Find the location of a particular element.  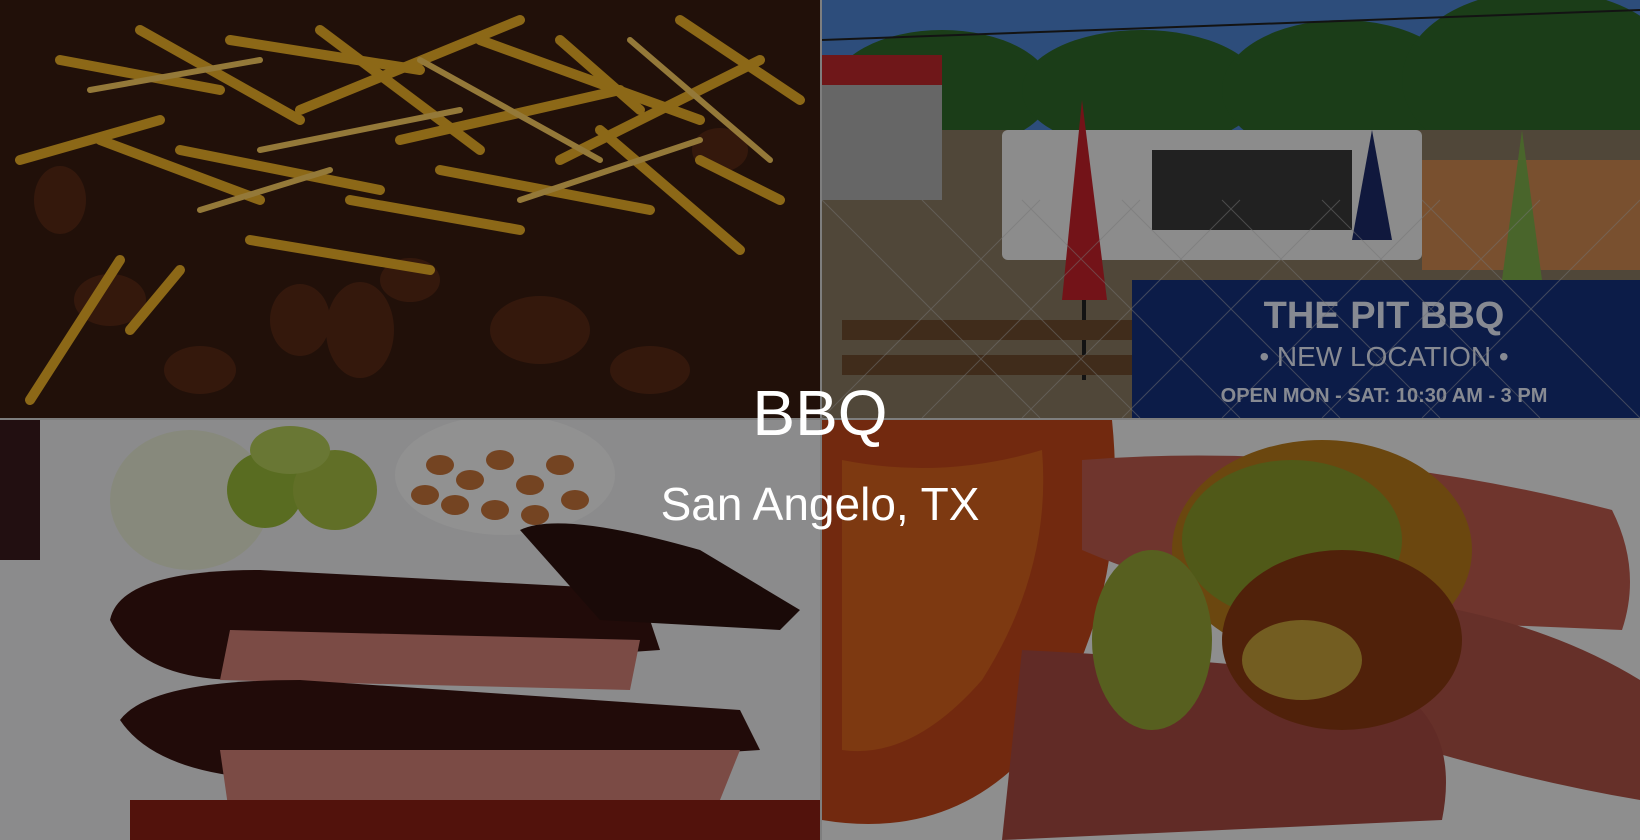

location-subtitle: San Angelo, TX is located at coordinates (820, 504).